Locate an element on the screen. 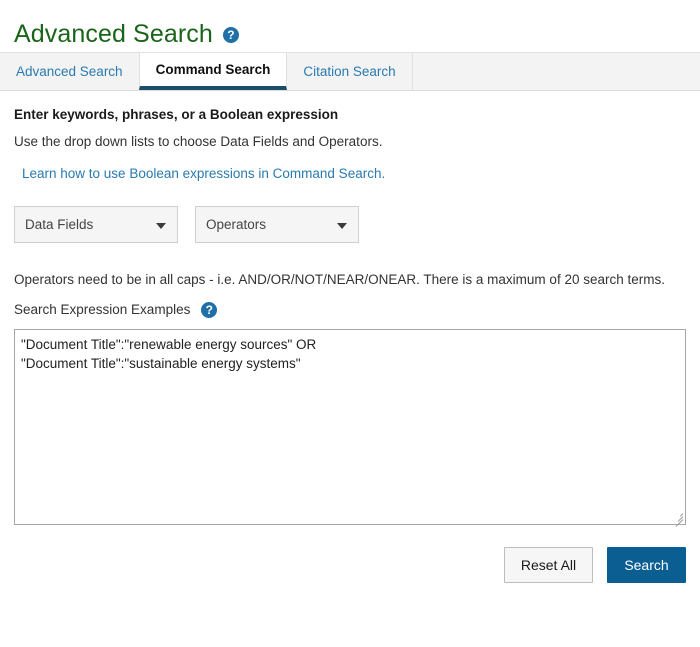 The height and width of the screenshot is (647, 700). dropdown-row: Data Fields Operators is located at coordinates (350, 224).